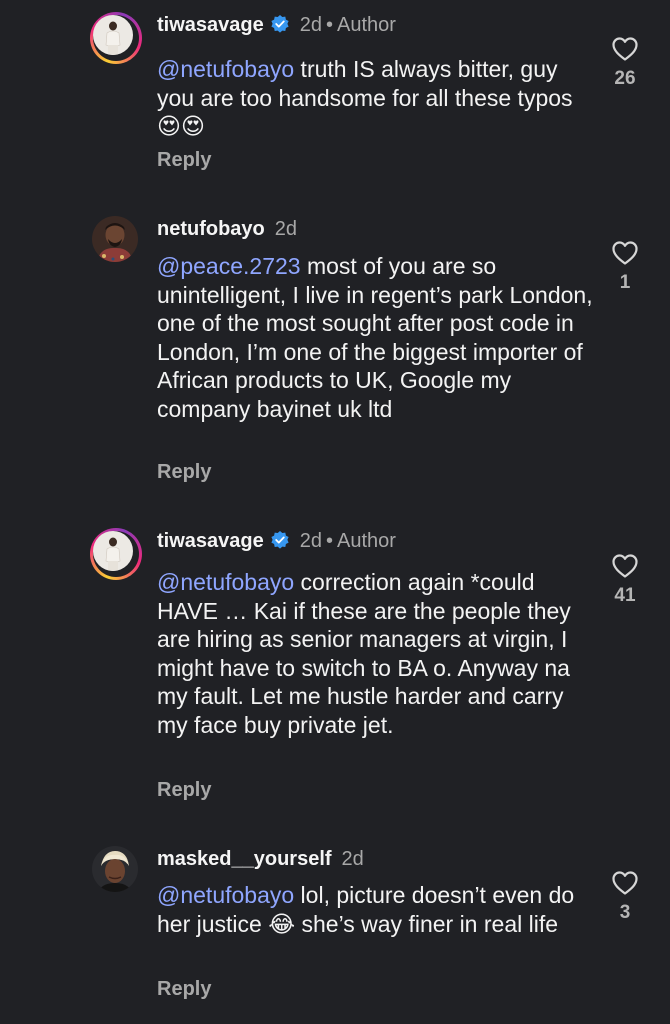 Image resolution: width=670 pixels, height=1024 pixels. Describe the element at coordinates (625, 897) in the screenshot. I see `like-button: 3` at that location.